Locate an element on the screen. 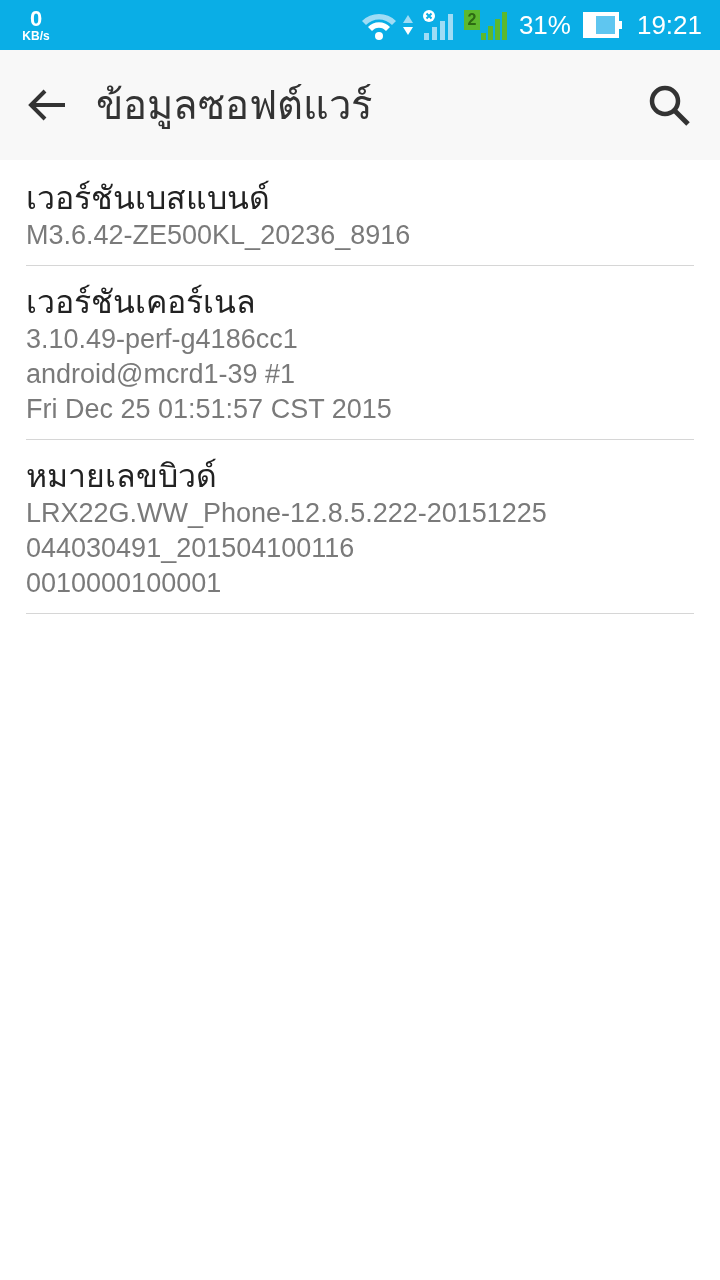 This screenshot has width=720, height=1280. signal-icon is located at coordinates (494, 25).